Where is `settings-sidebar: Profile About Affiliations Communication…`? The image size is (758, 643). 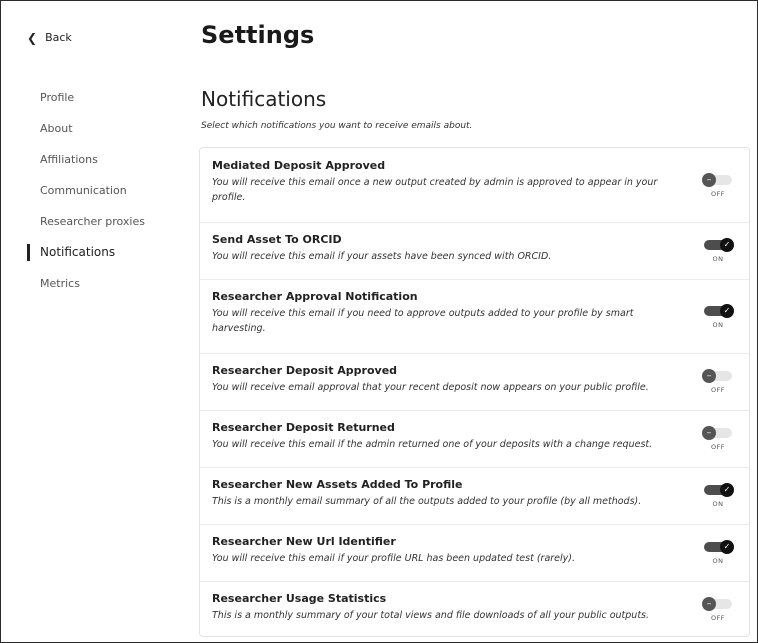 settings-sidebar: Profile About Affiliations Communication… is located at coordinates (102, 197).